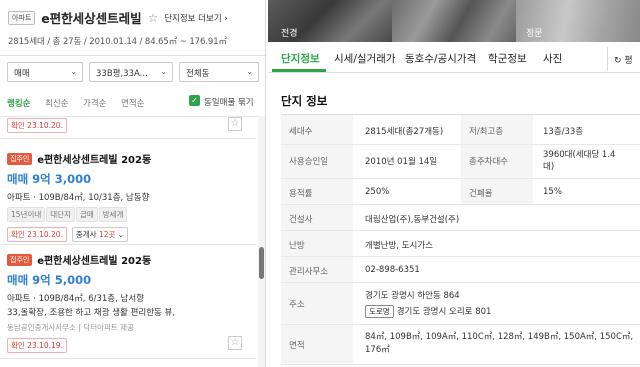 This screenshot has height=367, width=640. Describe the element at coordinates (579, 161) in the screenshot. I see `value: 3960대(세대당 1.4대)` at that location.